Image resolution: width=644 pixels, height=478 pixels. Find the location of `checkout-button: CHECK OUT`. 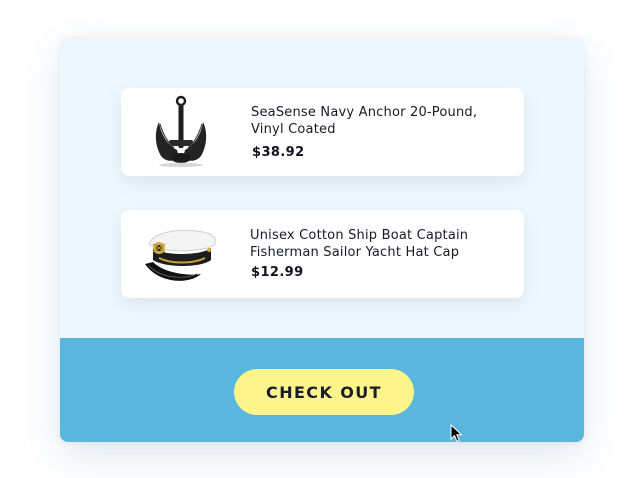

checkout-button: CHECK OUT is located at coordinates (324, 392).